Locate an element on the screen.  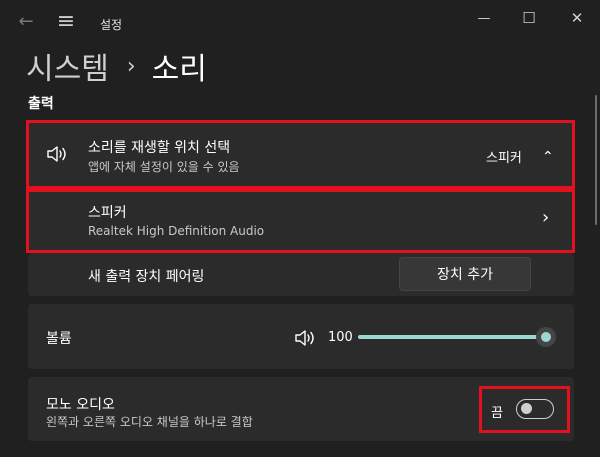
minimize-icon: — is located at coordinates (484, 18).